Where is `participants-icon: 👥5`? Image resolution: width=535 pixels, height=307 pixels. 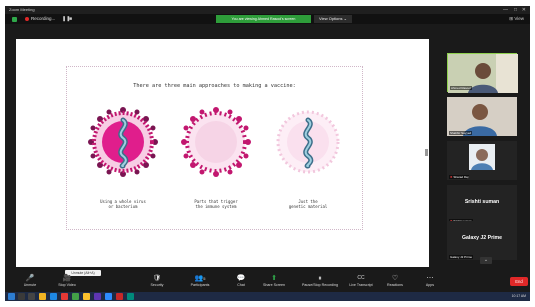 participants-icon: 👥5 is located at coordinates (200, 278).